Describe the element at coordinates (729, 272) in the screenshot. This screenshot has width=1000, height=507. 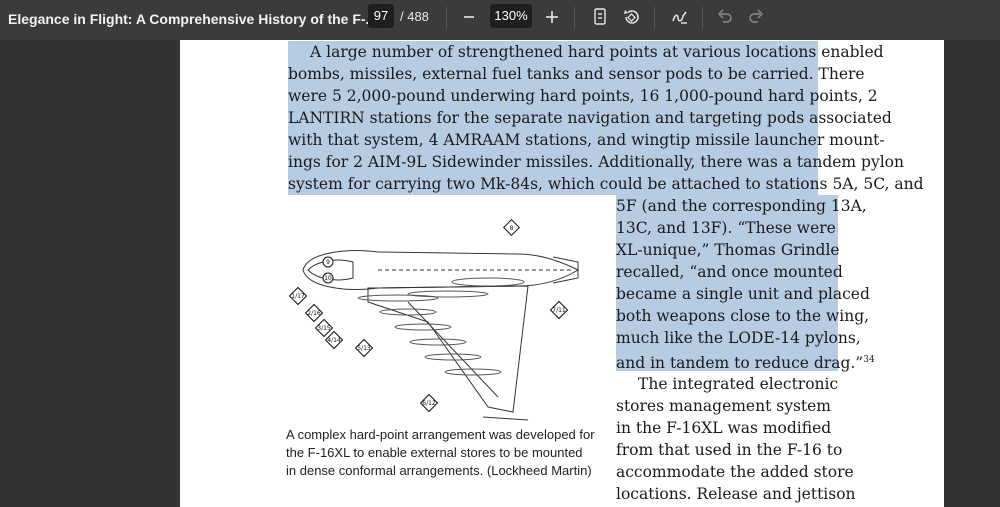
I see `column-line: recalled, “and once mounted` at that location.